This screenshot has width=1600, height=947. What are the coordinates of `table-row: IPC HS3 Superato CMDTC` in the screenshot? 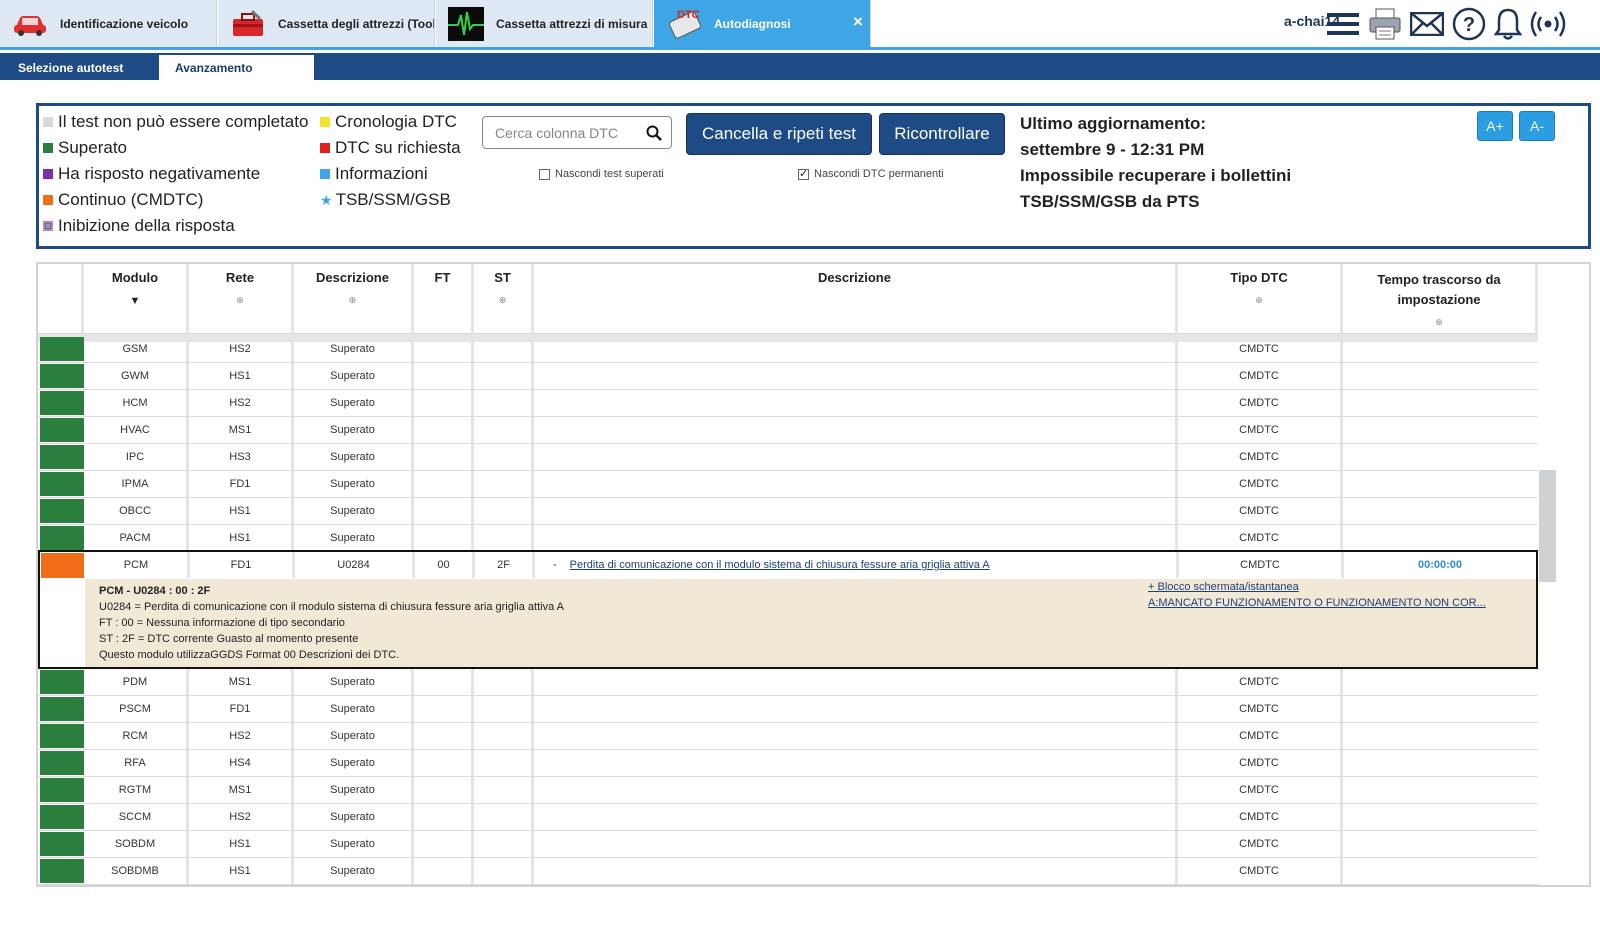 It's located at (788, 457).